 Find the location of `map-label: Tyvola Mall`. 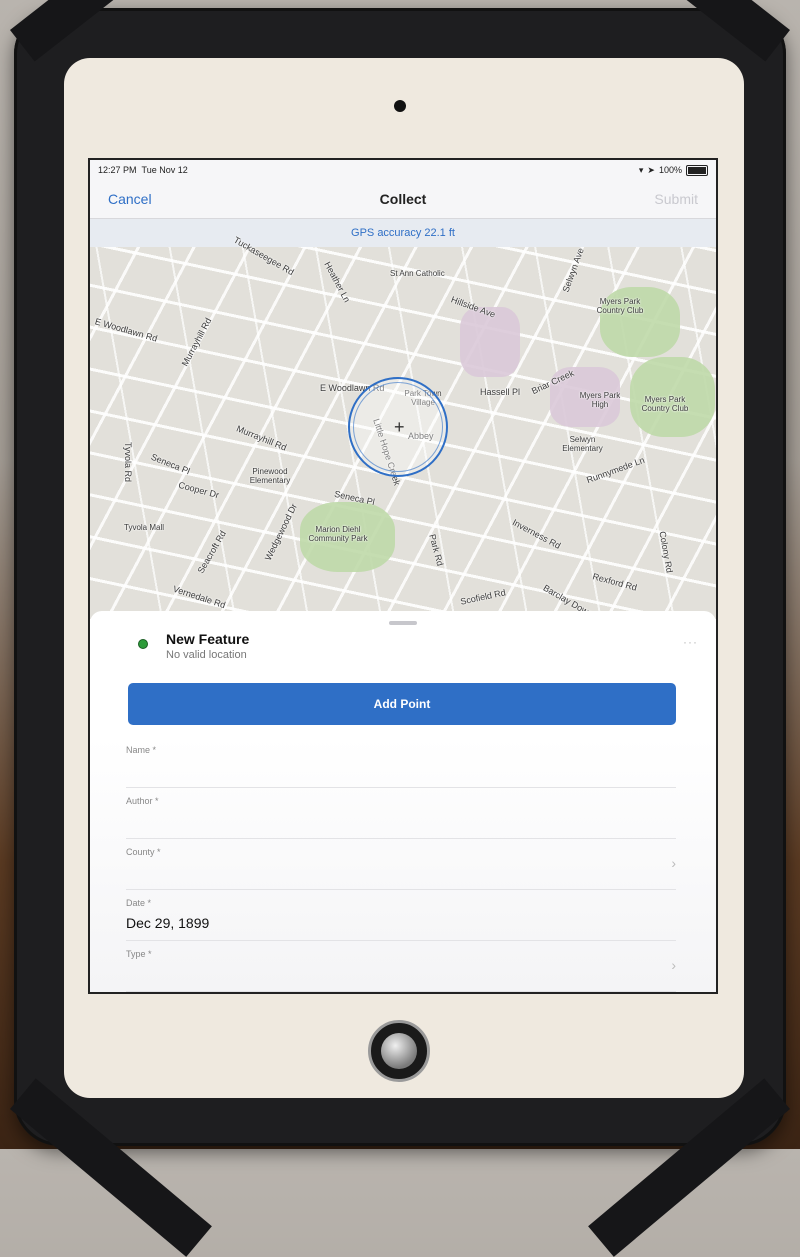

map-label: Tyvola Mall is located at coordinates (144, 527).